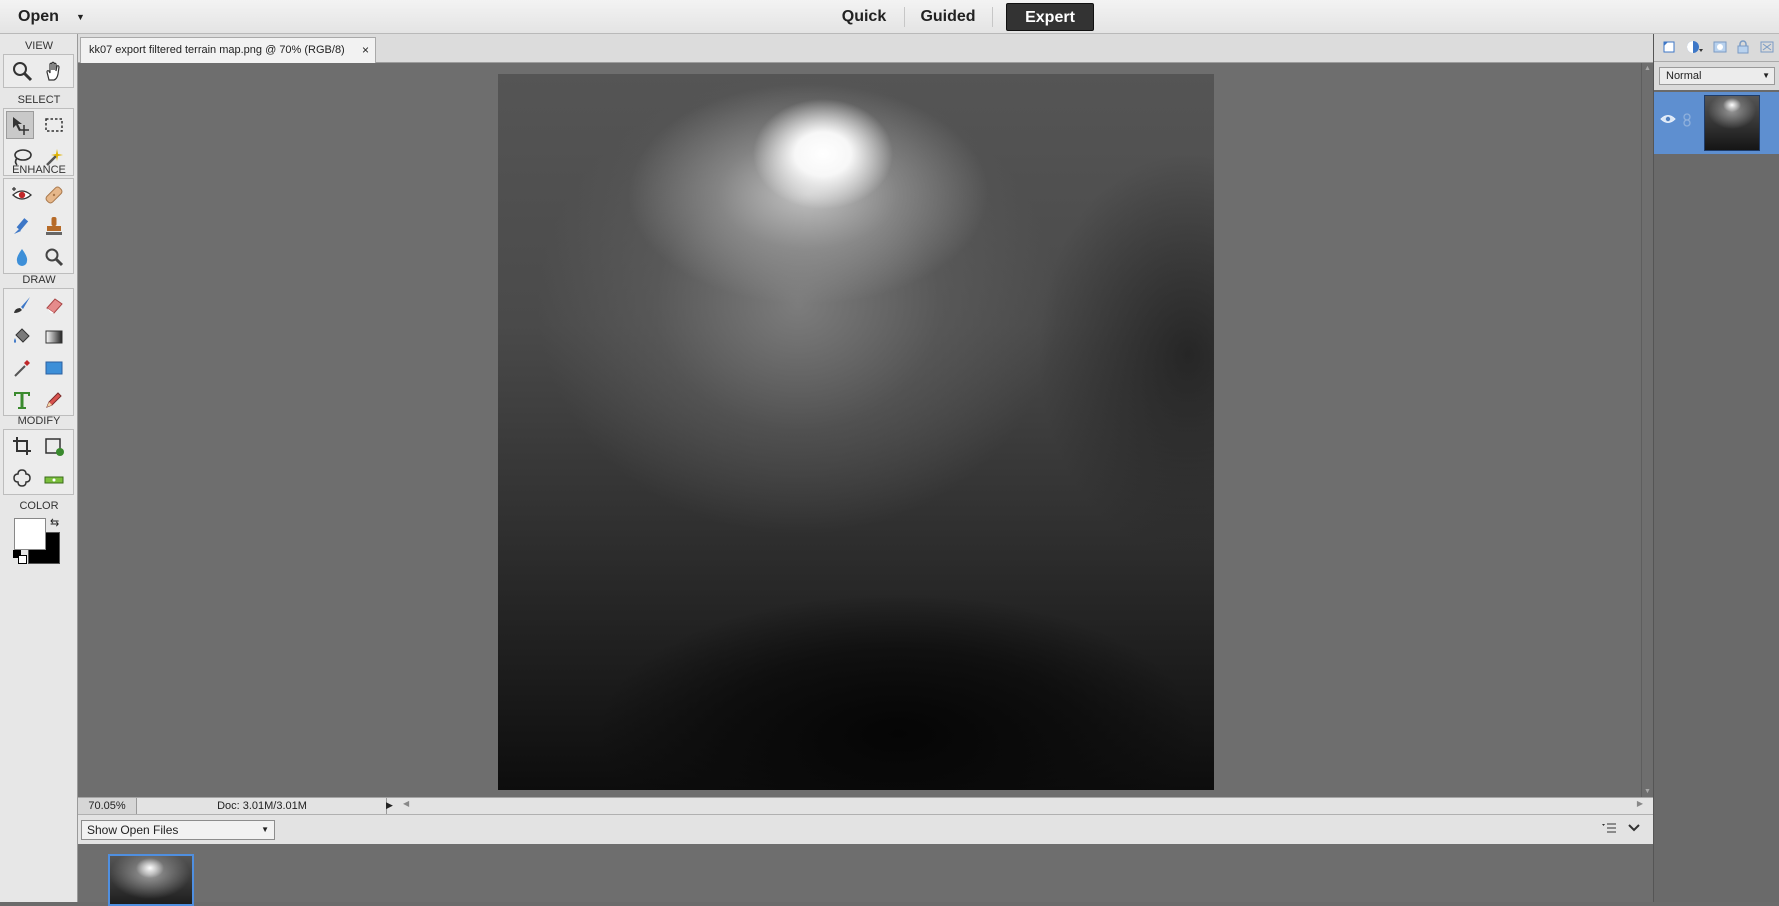 The width and height of the screenshot is (1779, 906). Describe the element at coordinates (22, 337) in the screenshot. I see `paint-bucket-icon` at that location.